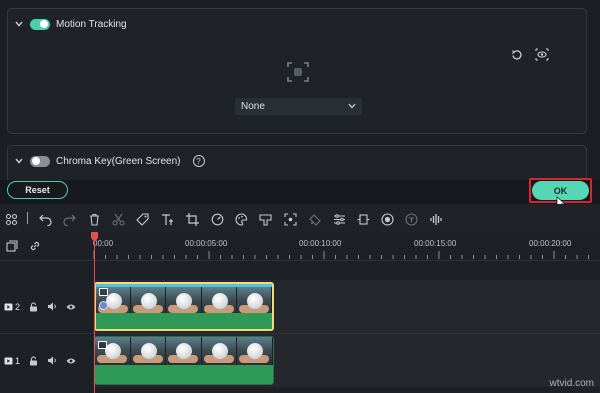 The width and height of the screenshot is (600, 393). What do you see at coordinates (217, 219) in the screenshot?
I see `speedometer-icon` at bounding box center [217, 219].